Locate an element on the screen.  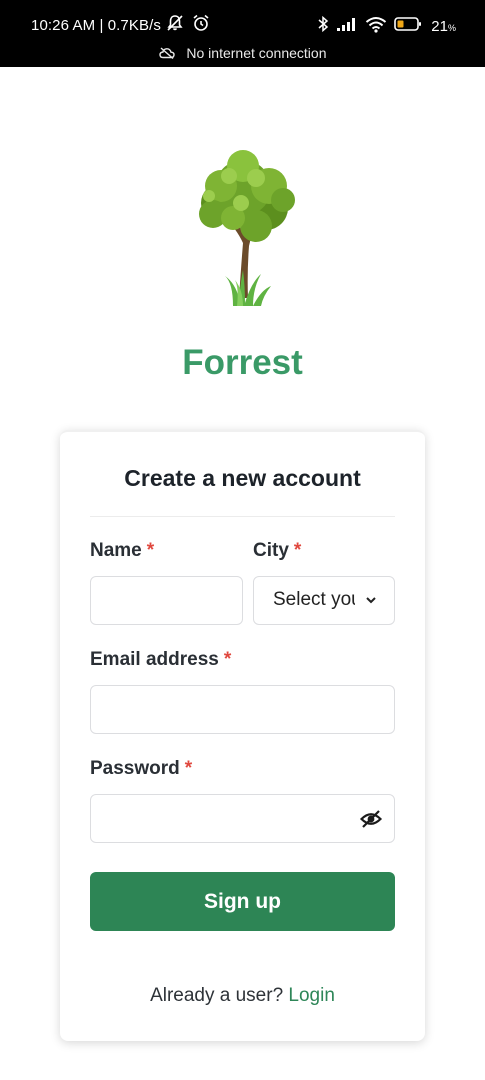
email-field is located at coordinates (242, 709).